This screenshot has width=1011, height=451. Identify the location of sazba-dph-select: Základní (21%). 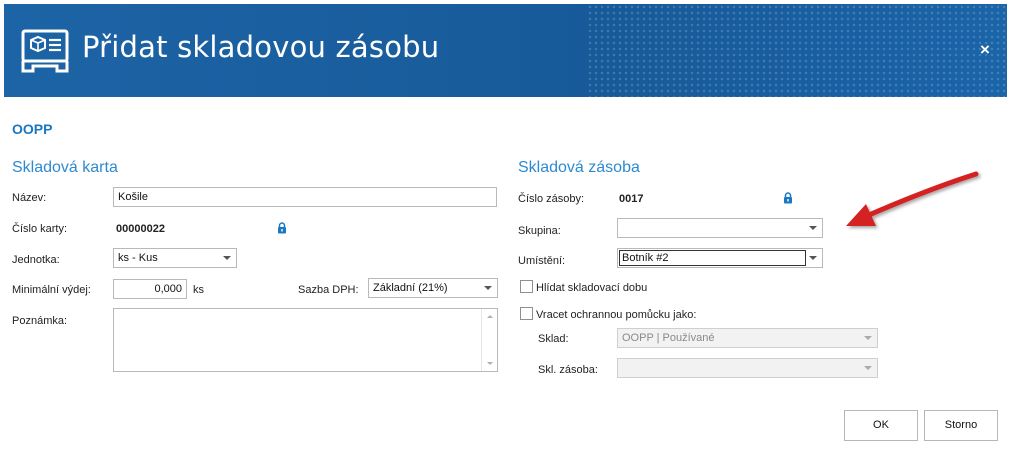
(433, 288).